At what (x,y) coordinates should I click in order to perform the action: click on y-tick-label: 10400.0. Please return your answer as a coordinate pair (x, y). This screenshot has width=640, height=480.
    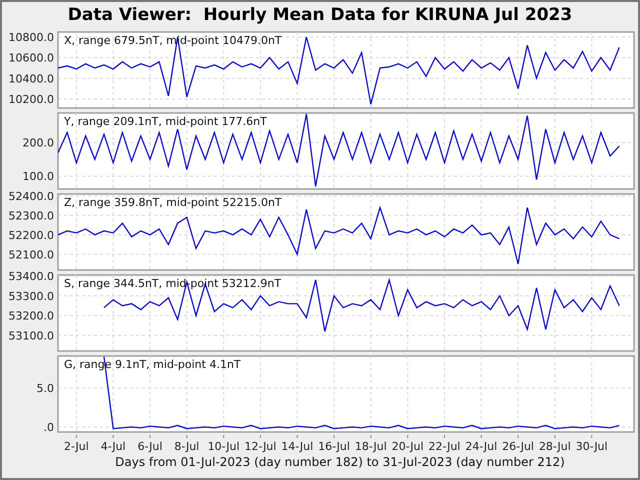
    Looking at the image, I should click on (31, 79).